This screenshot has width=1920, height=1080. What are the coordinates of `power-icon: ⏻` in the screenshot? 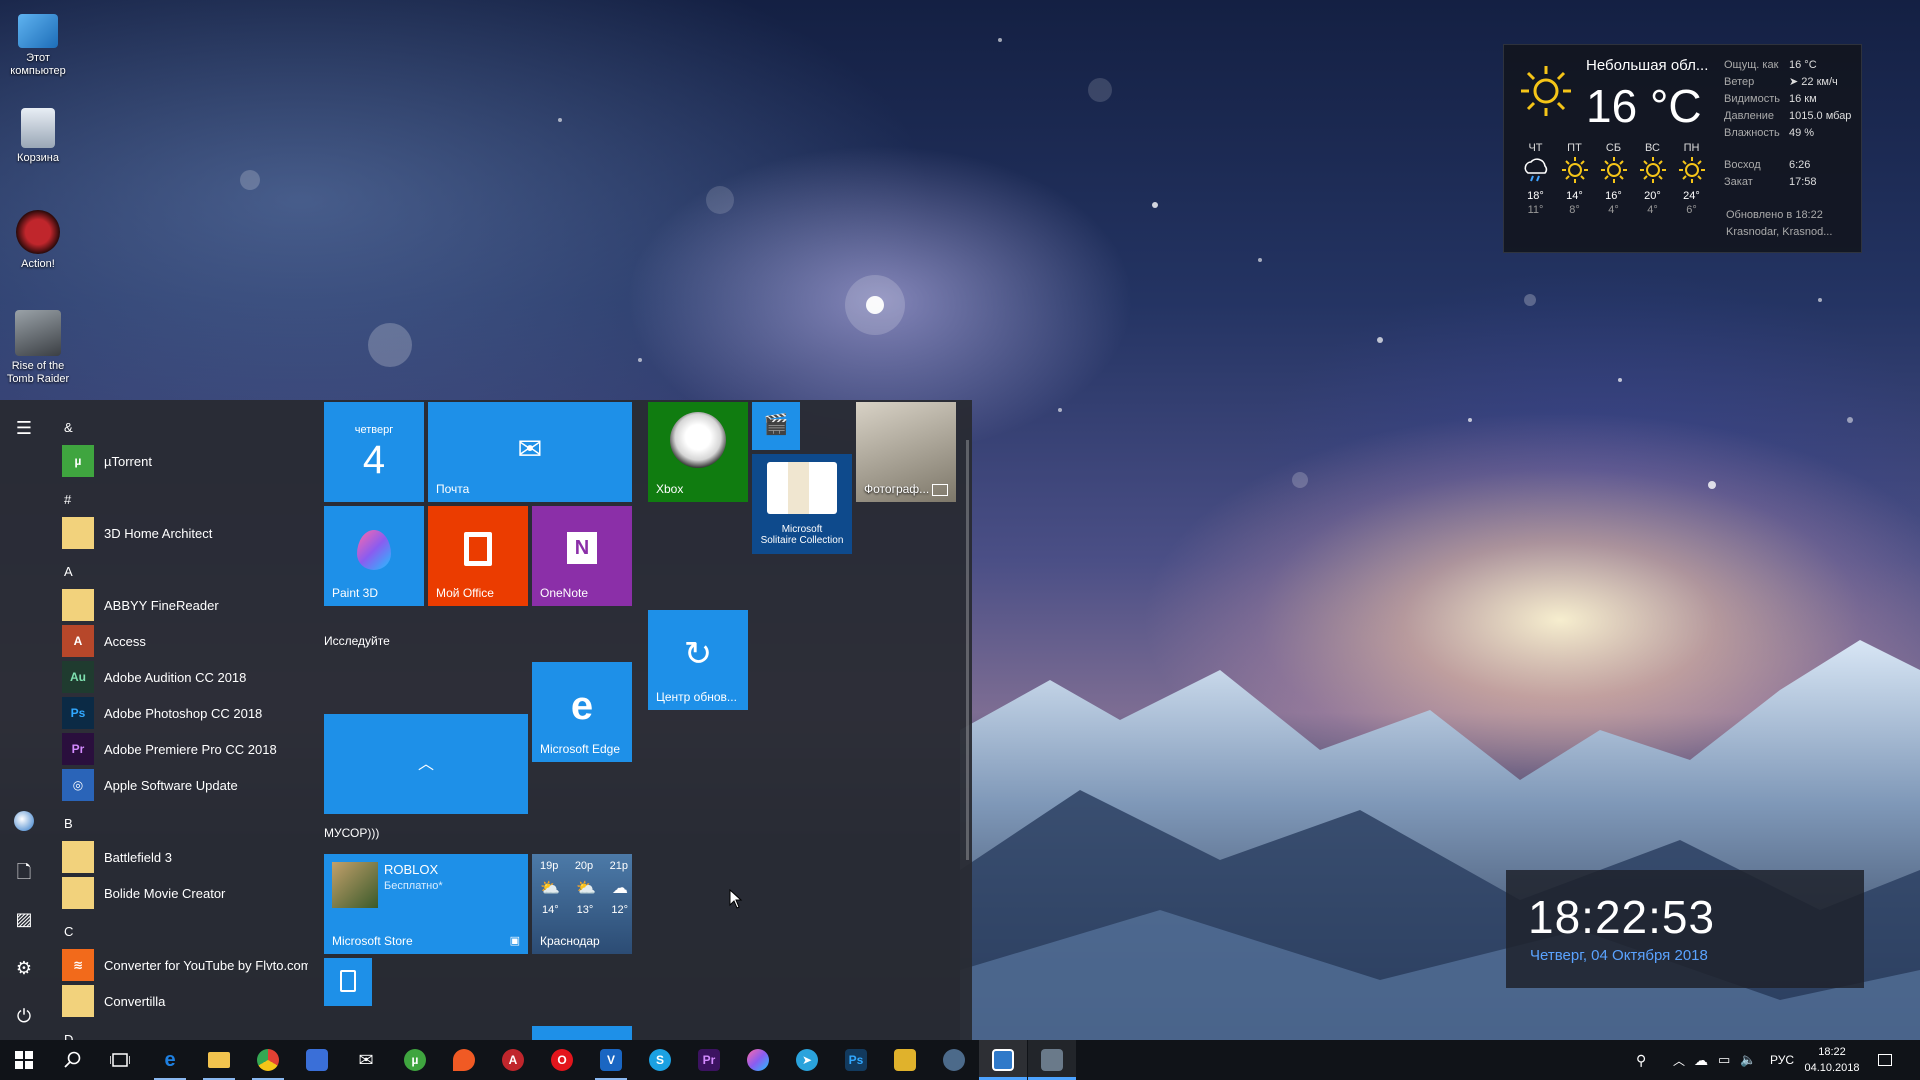 It's located at (24, 1016).